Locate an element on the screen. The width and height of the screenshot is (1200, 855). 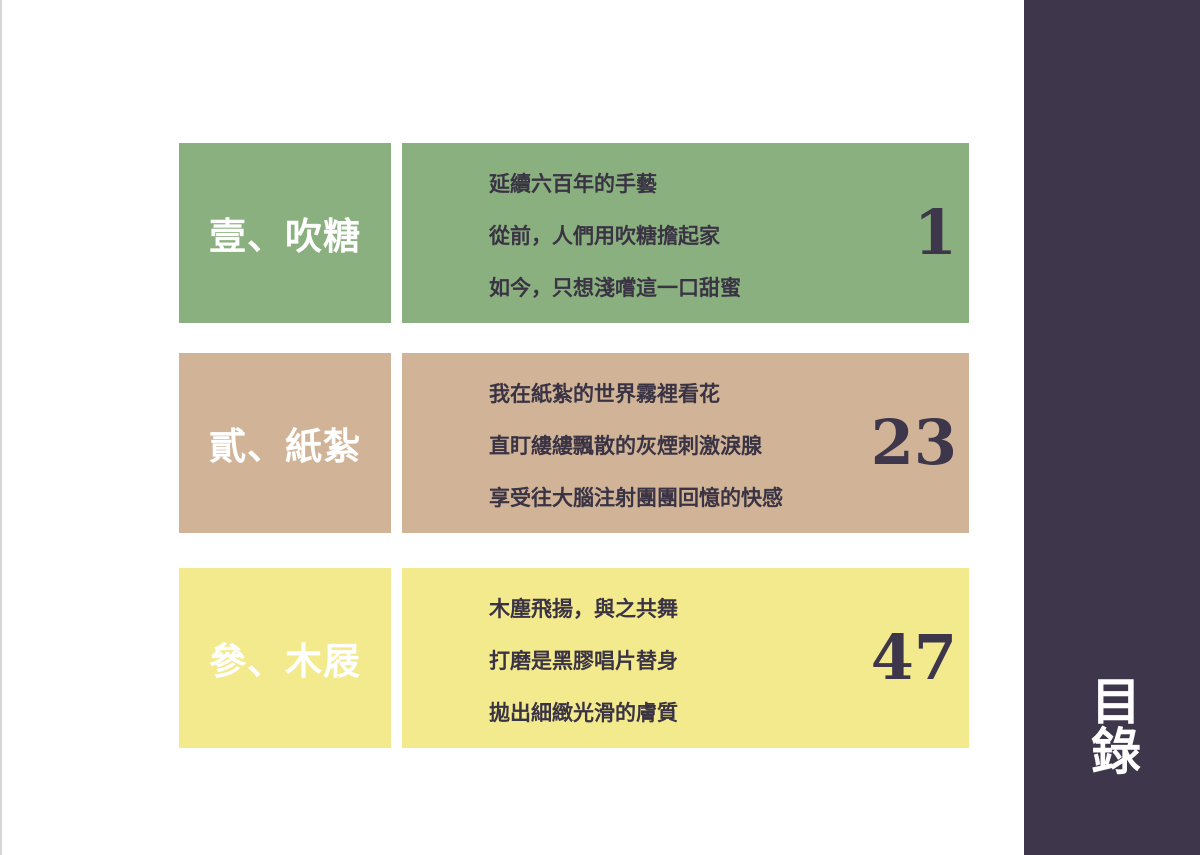
chapter-1-line-1: 延續六百年的手藝 is located at coordinates (573, 183).